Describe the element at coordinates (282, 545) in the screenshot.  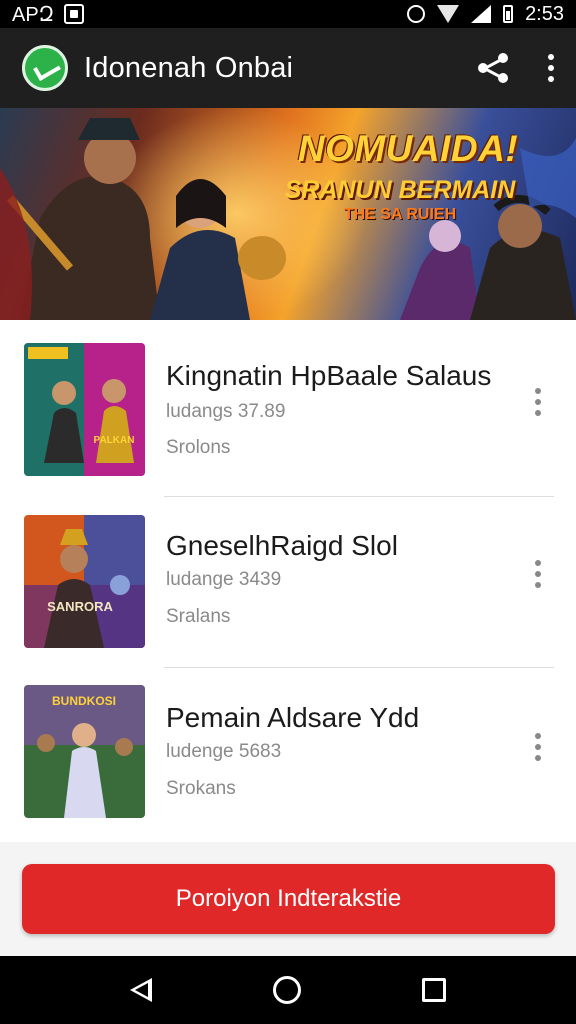
I see `game-name: GneselhRaigd Slol` at that location.